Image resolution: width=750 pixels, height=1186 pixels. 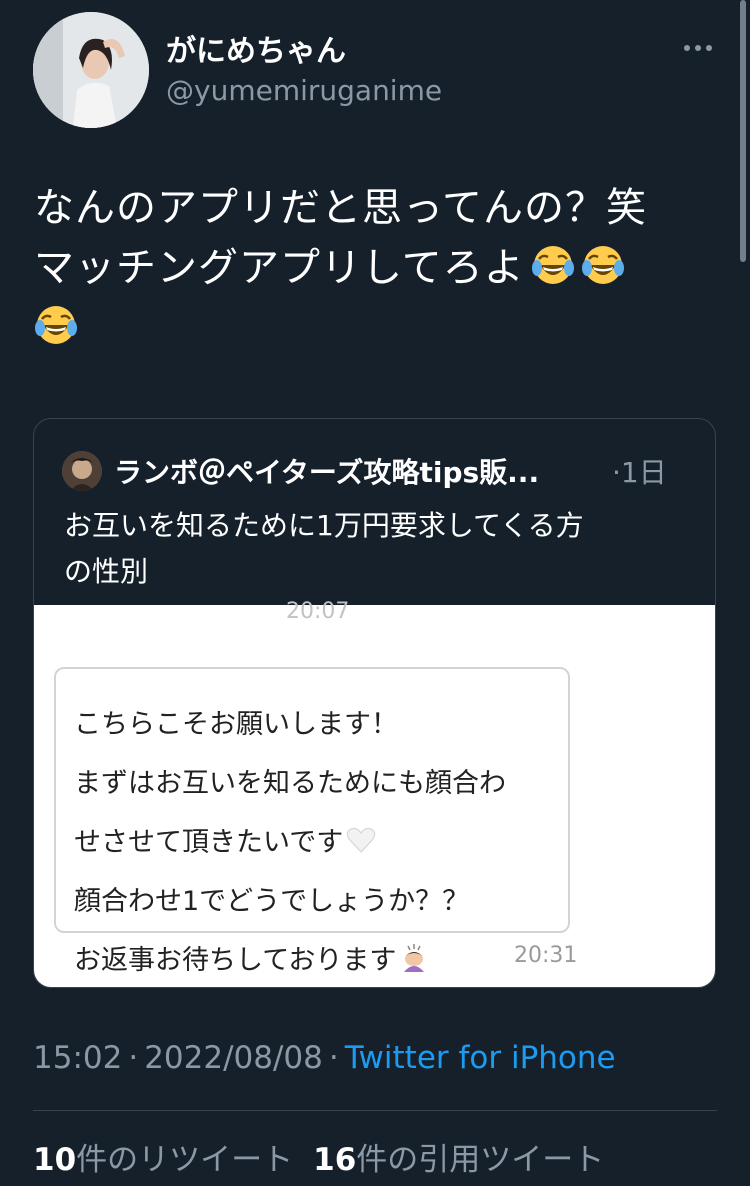 What do you see at coordinates (82, 471) in the screenshot?
I see `quoted-author-avatar` at bounding box center [82, 471].